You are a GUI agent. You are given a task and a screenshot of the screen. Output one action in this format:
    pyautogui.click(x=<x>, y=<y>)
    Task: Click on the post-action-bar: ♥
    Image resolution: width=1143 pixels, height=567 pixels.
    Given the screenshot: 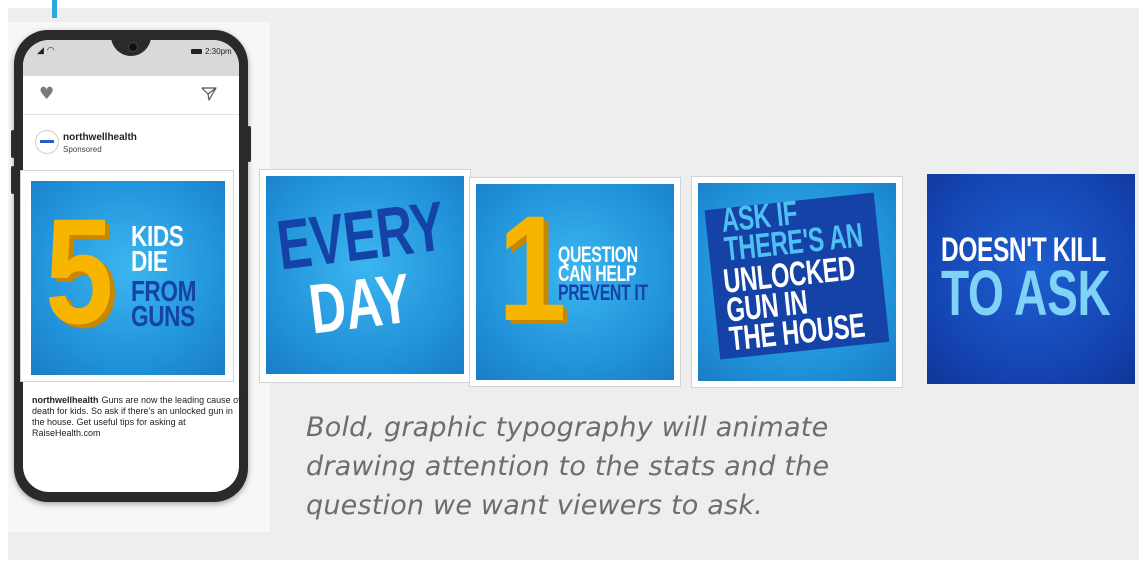 What is the action you would take?
    pyautogui.click(x=131, y=95)
    